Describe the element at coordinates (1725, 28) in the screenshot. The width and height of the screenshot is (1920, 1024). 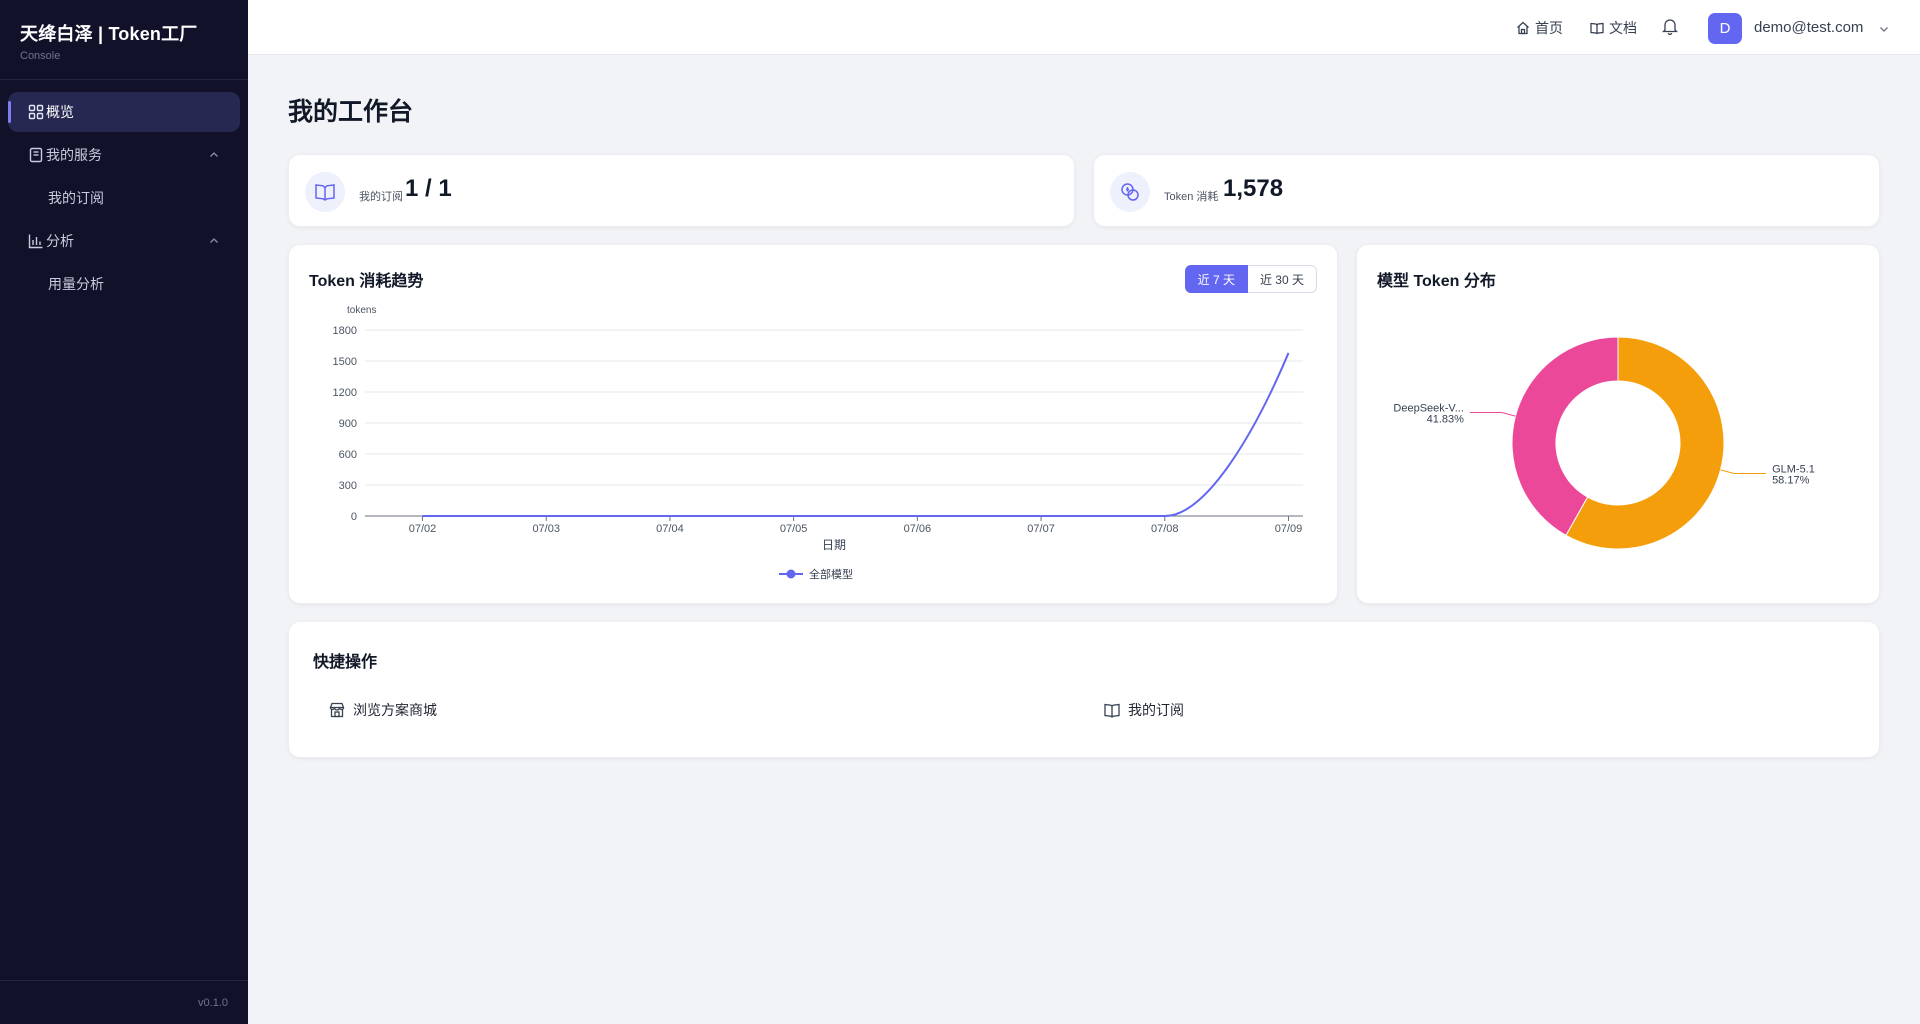
I see `avatar: D` at that location.